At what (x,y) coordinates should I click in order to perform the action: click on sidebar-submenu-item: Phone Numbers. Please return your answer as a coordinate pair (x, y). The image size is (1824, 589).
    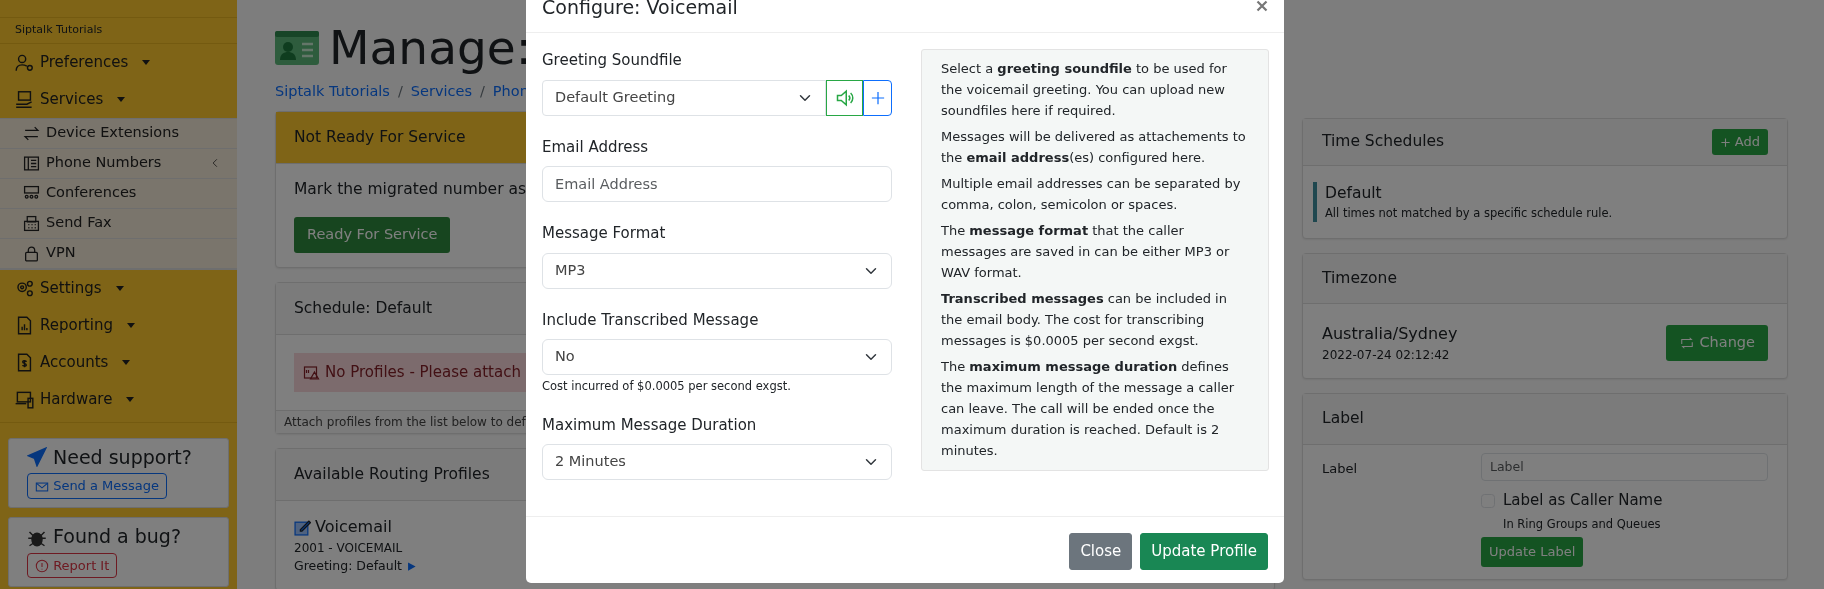
    Looking at the image, I should click on (118, 163).